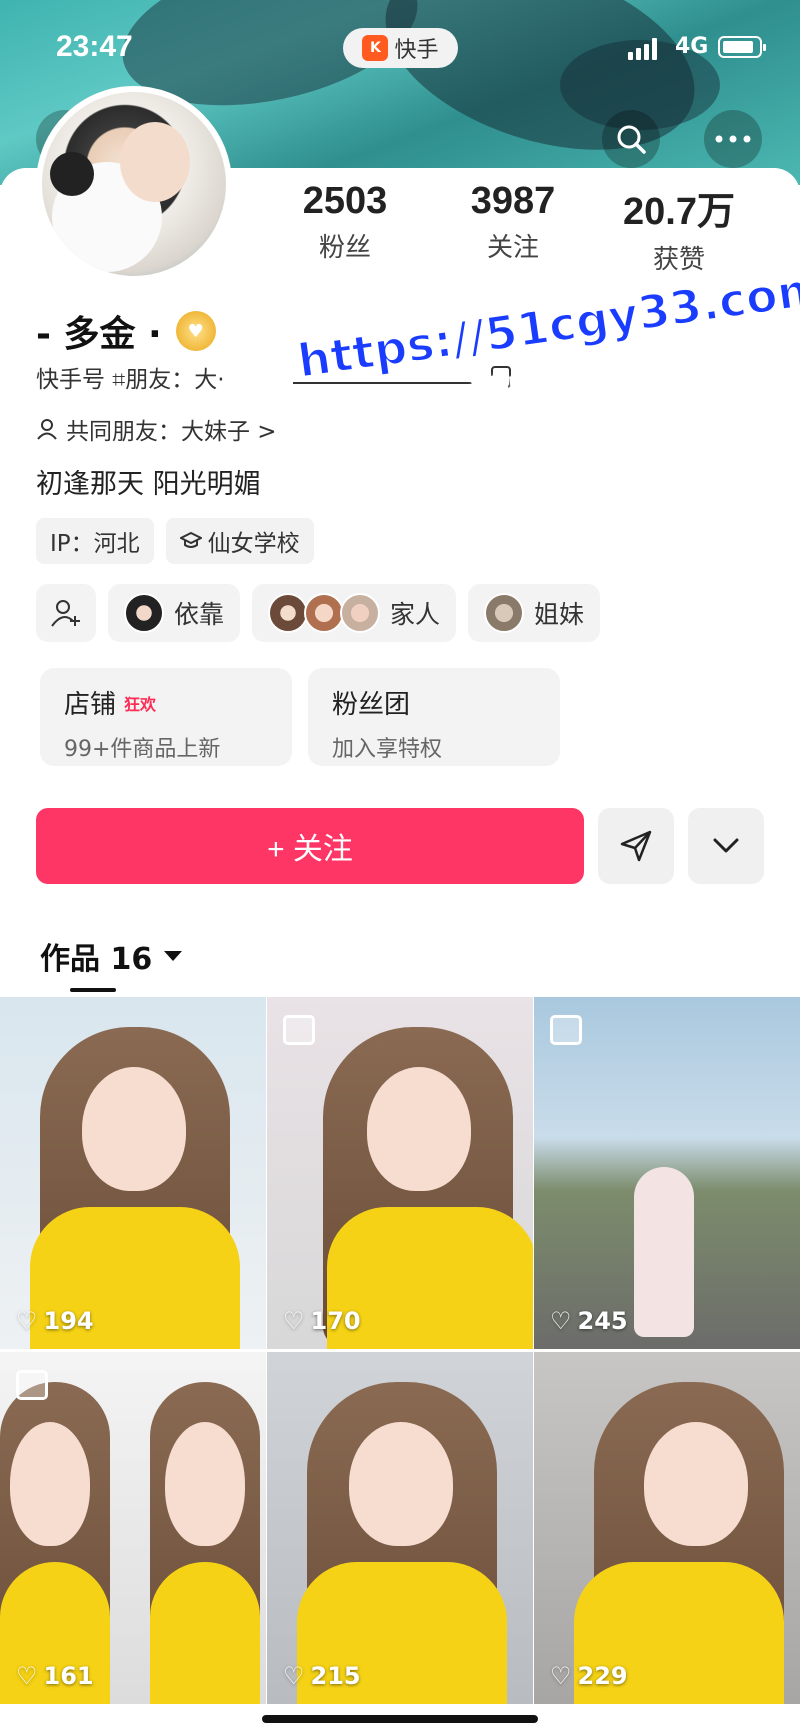 The width and height of the screenshot is (800, 1733). I want to click on post-tile: ♡ 194, so click(133, 1173).